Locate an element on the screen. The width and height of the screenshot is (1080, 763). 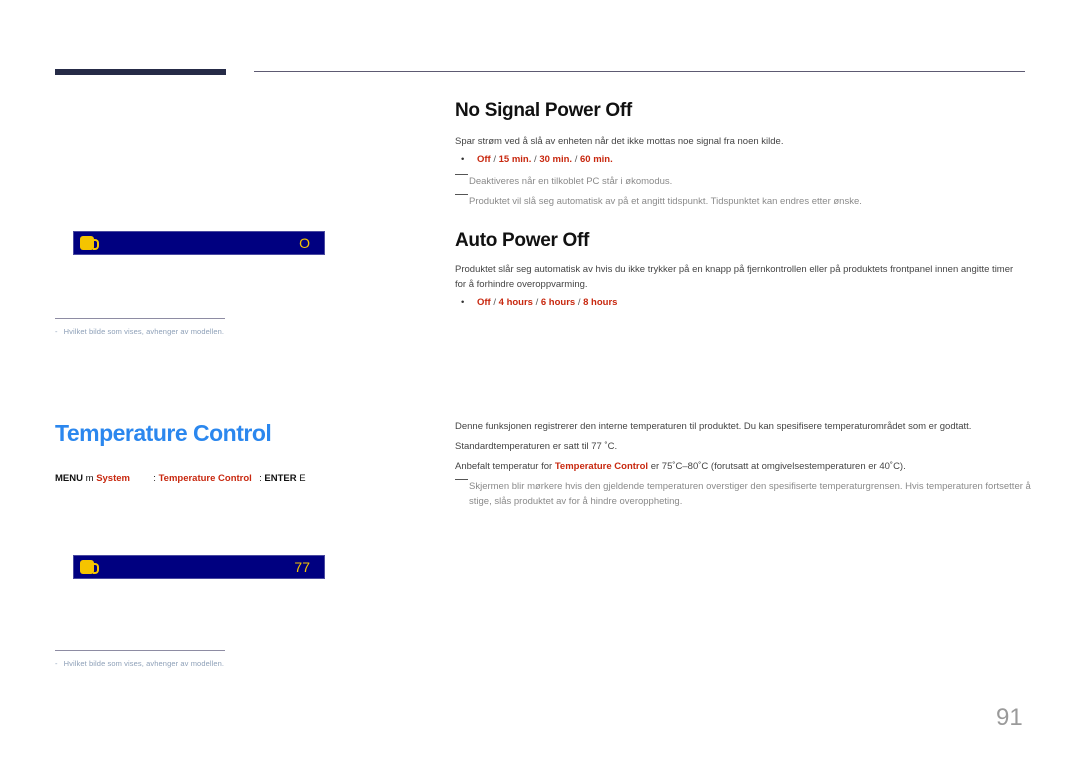
thermometer-icon is located at coordinates (89, 567).